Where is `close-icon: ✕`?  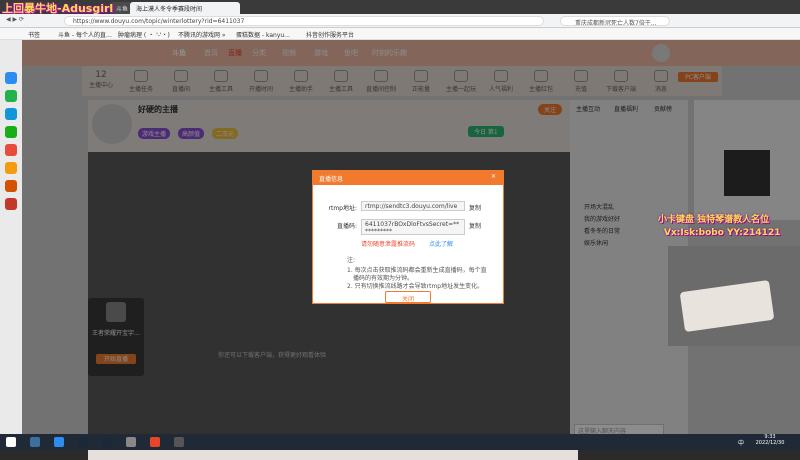 close-icon: ✕ is located at coordinates (493, 176).